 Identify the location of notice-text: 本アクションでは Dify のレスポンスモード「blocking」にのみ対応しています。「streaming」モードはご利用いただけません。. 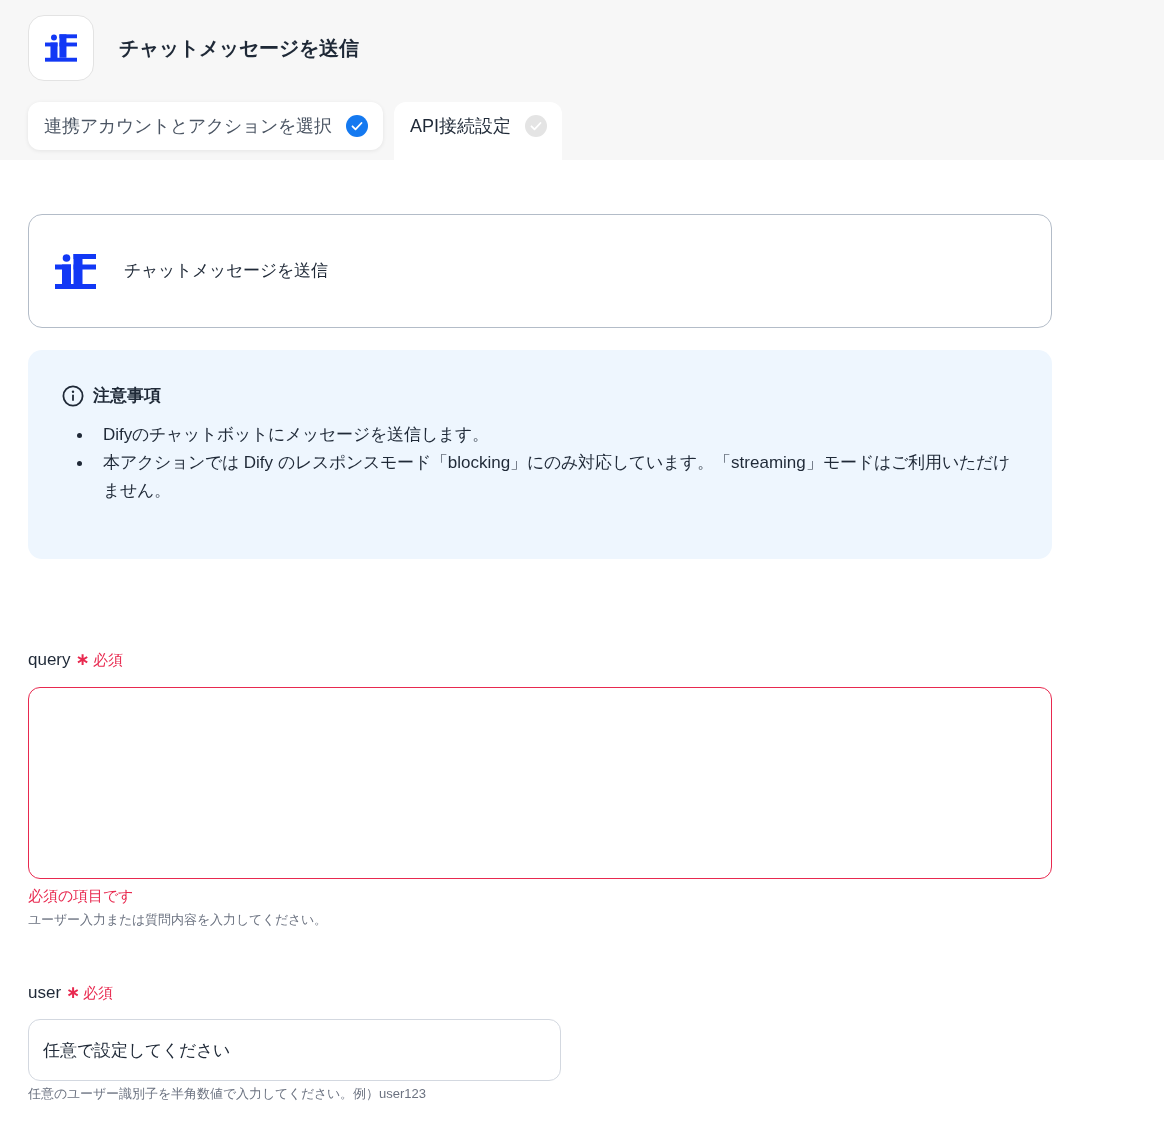
(557, 477).